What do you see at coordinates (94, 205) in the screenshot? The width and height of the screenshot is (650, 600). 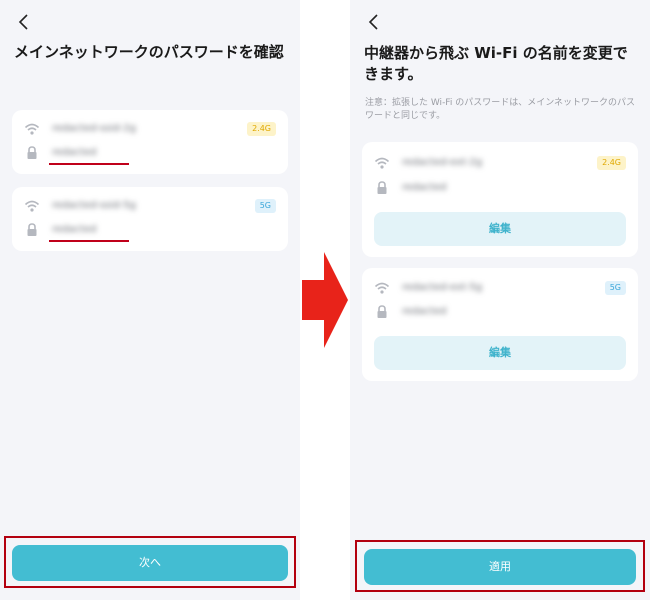 I see `ssid-value: redacted-ssid-5g` at bounding box center [94, 205].